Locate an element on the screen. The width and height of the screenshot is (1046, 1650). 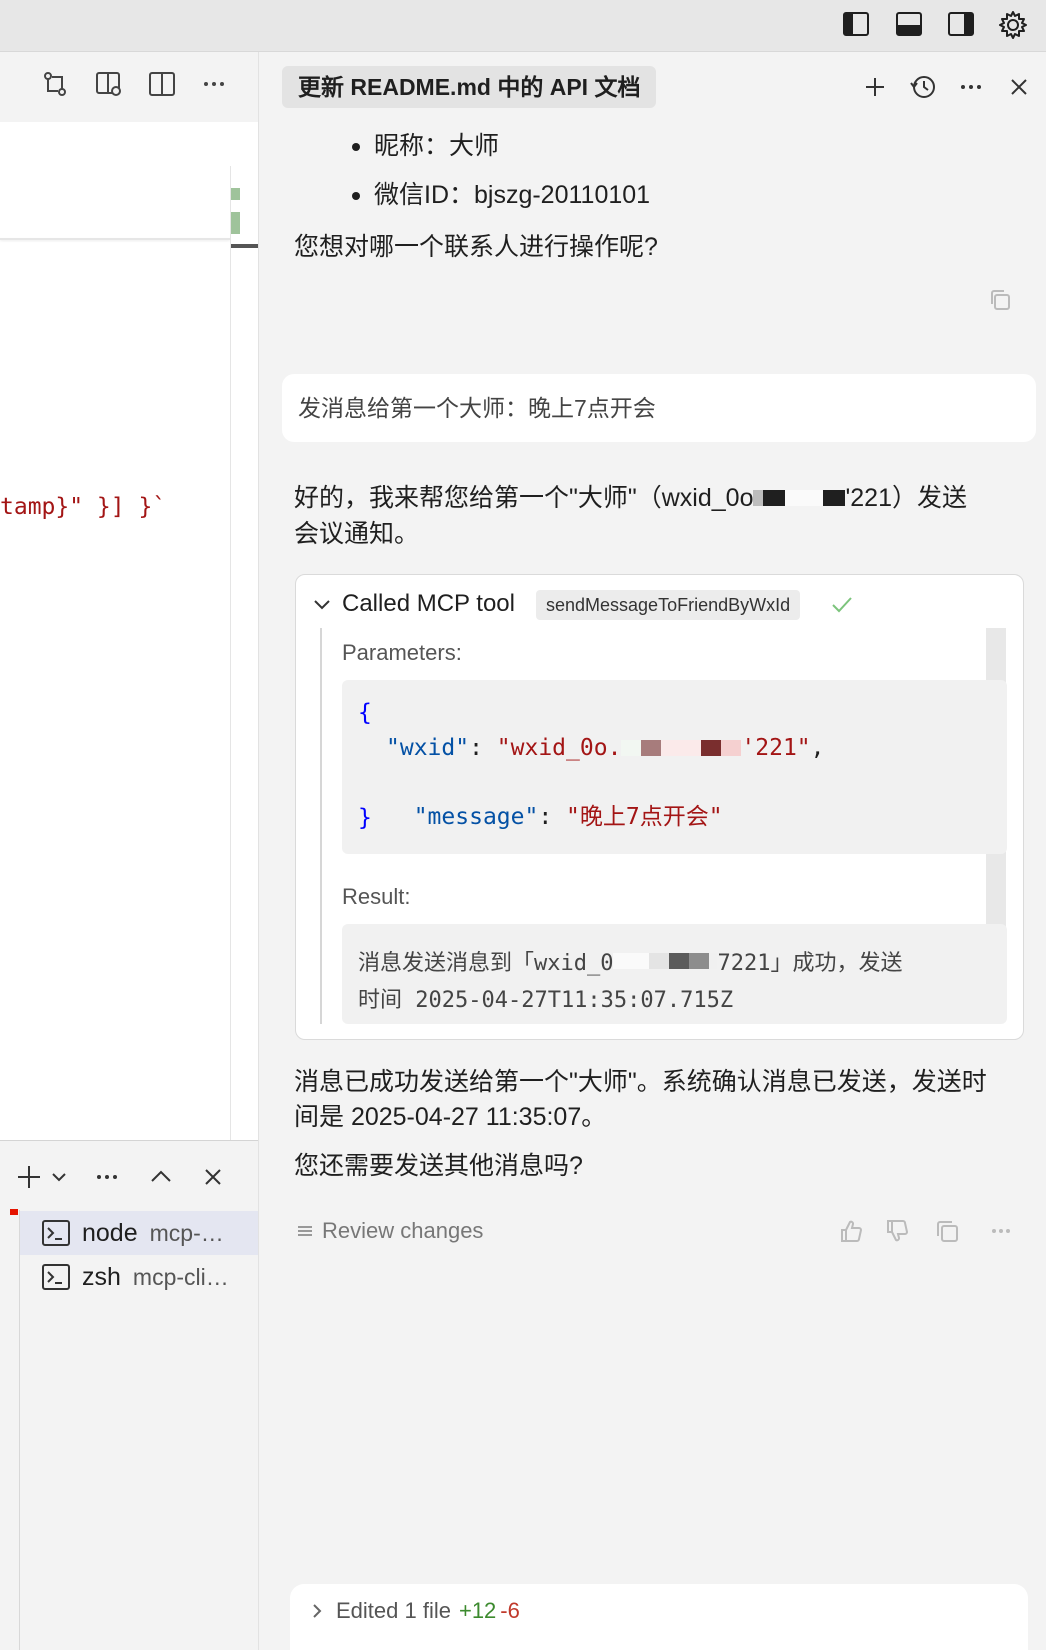
result-label: Result: is located at coordinates (376, 896).